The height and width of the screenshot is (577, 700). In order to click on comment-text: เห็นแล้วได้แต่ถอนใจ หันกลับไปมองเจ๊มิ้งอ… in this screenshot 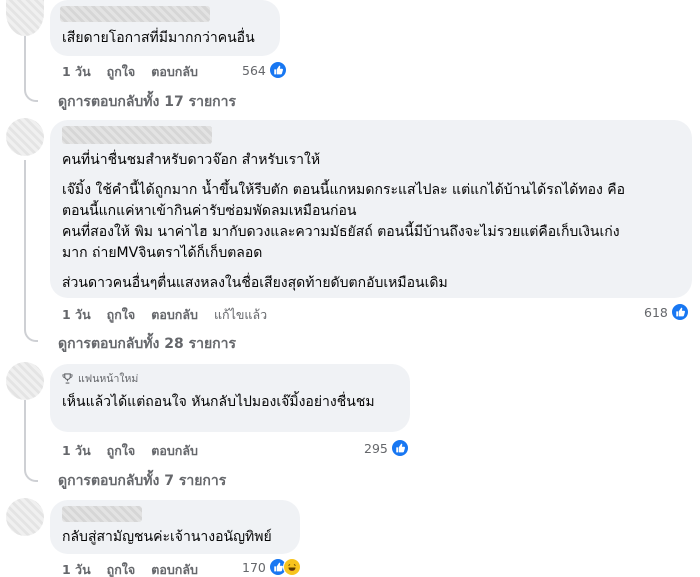, I will do `click(230, 402)`.